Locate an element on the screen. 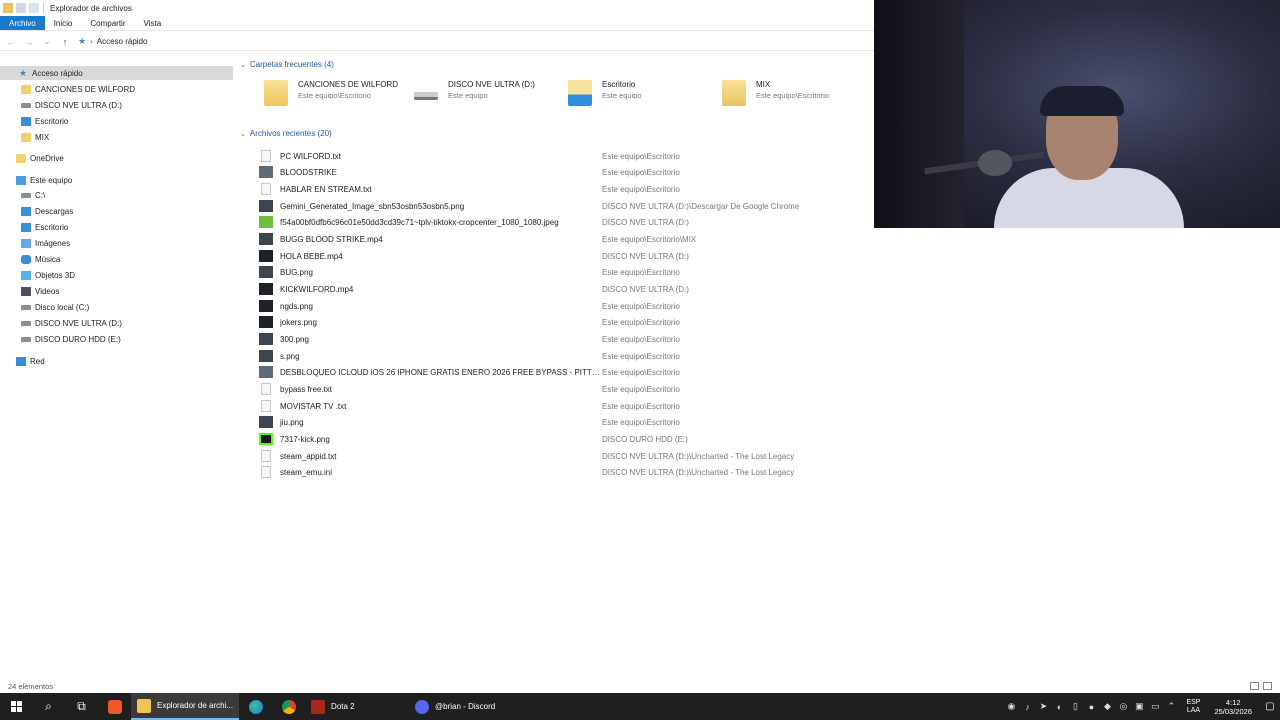  up-button: ↑ is located at coordinates (65, 42).